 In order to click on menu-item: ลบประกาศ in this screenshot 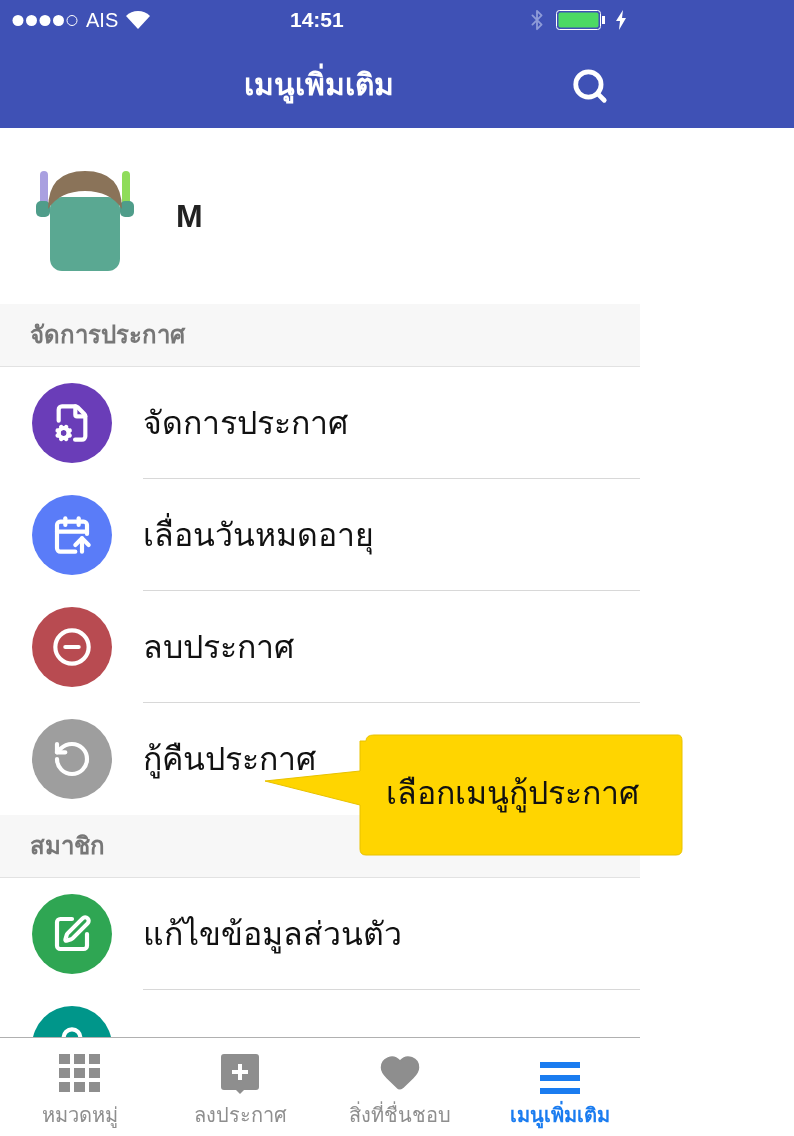, I will do `click(218, 646)`.